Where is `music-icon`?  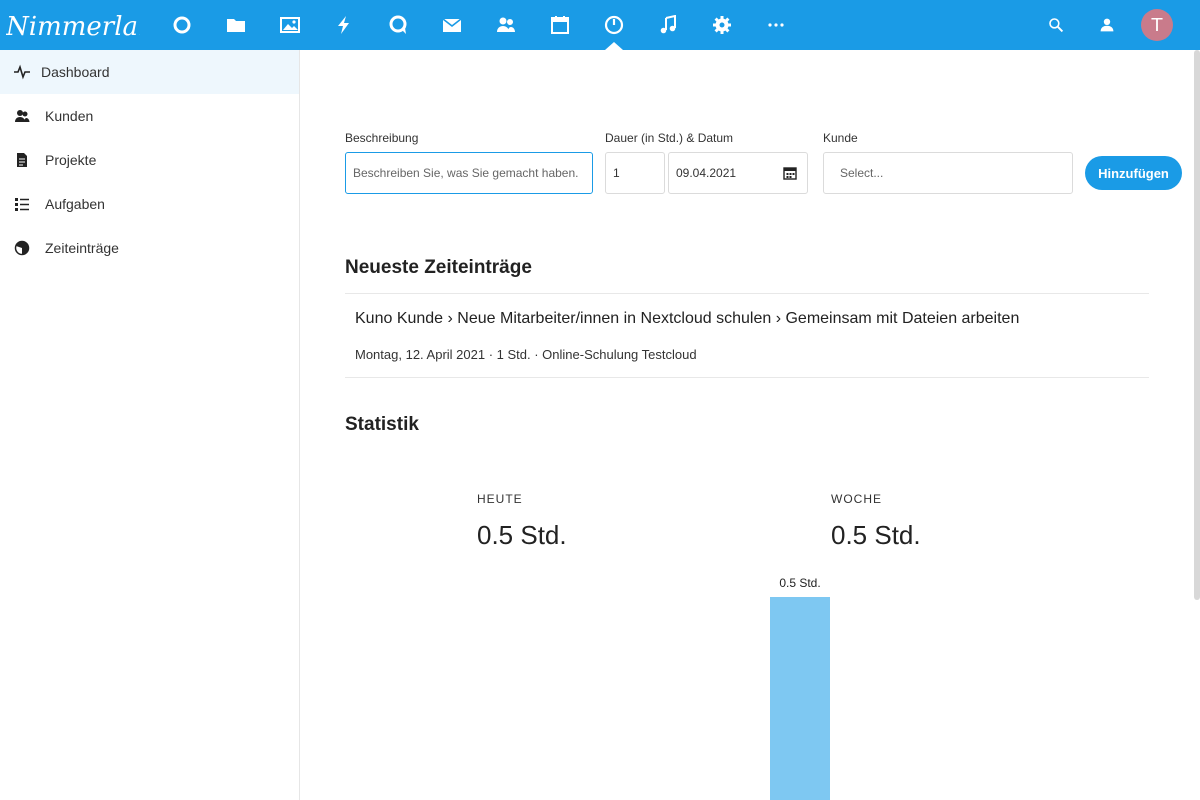 music-icon is located at coordinates (668, 25).